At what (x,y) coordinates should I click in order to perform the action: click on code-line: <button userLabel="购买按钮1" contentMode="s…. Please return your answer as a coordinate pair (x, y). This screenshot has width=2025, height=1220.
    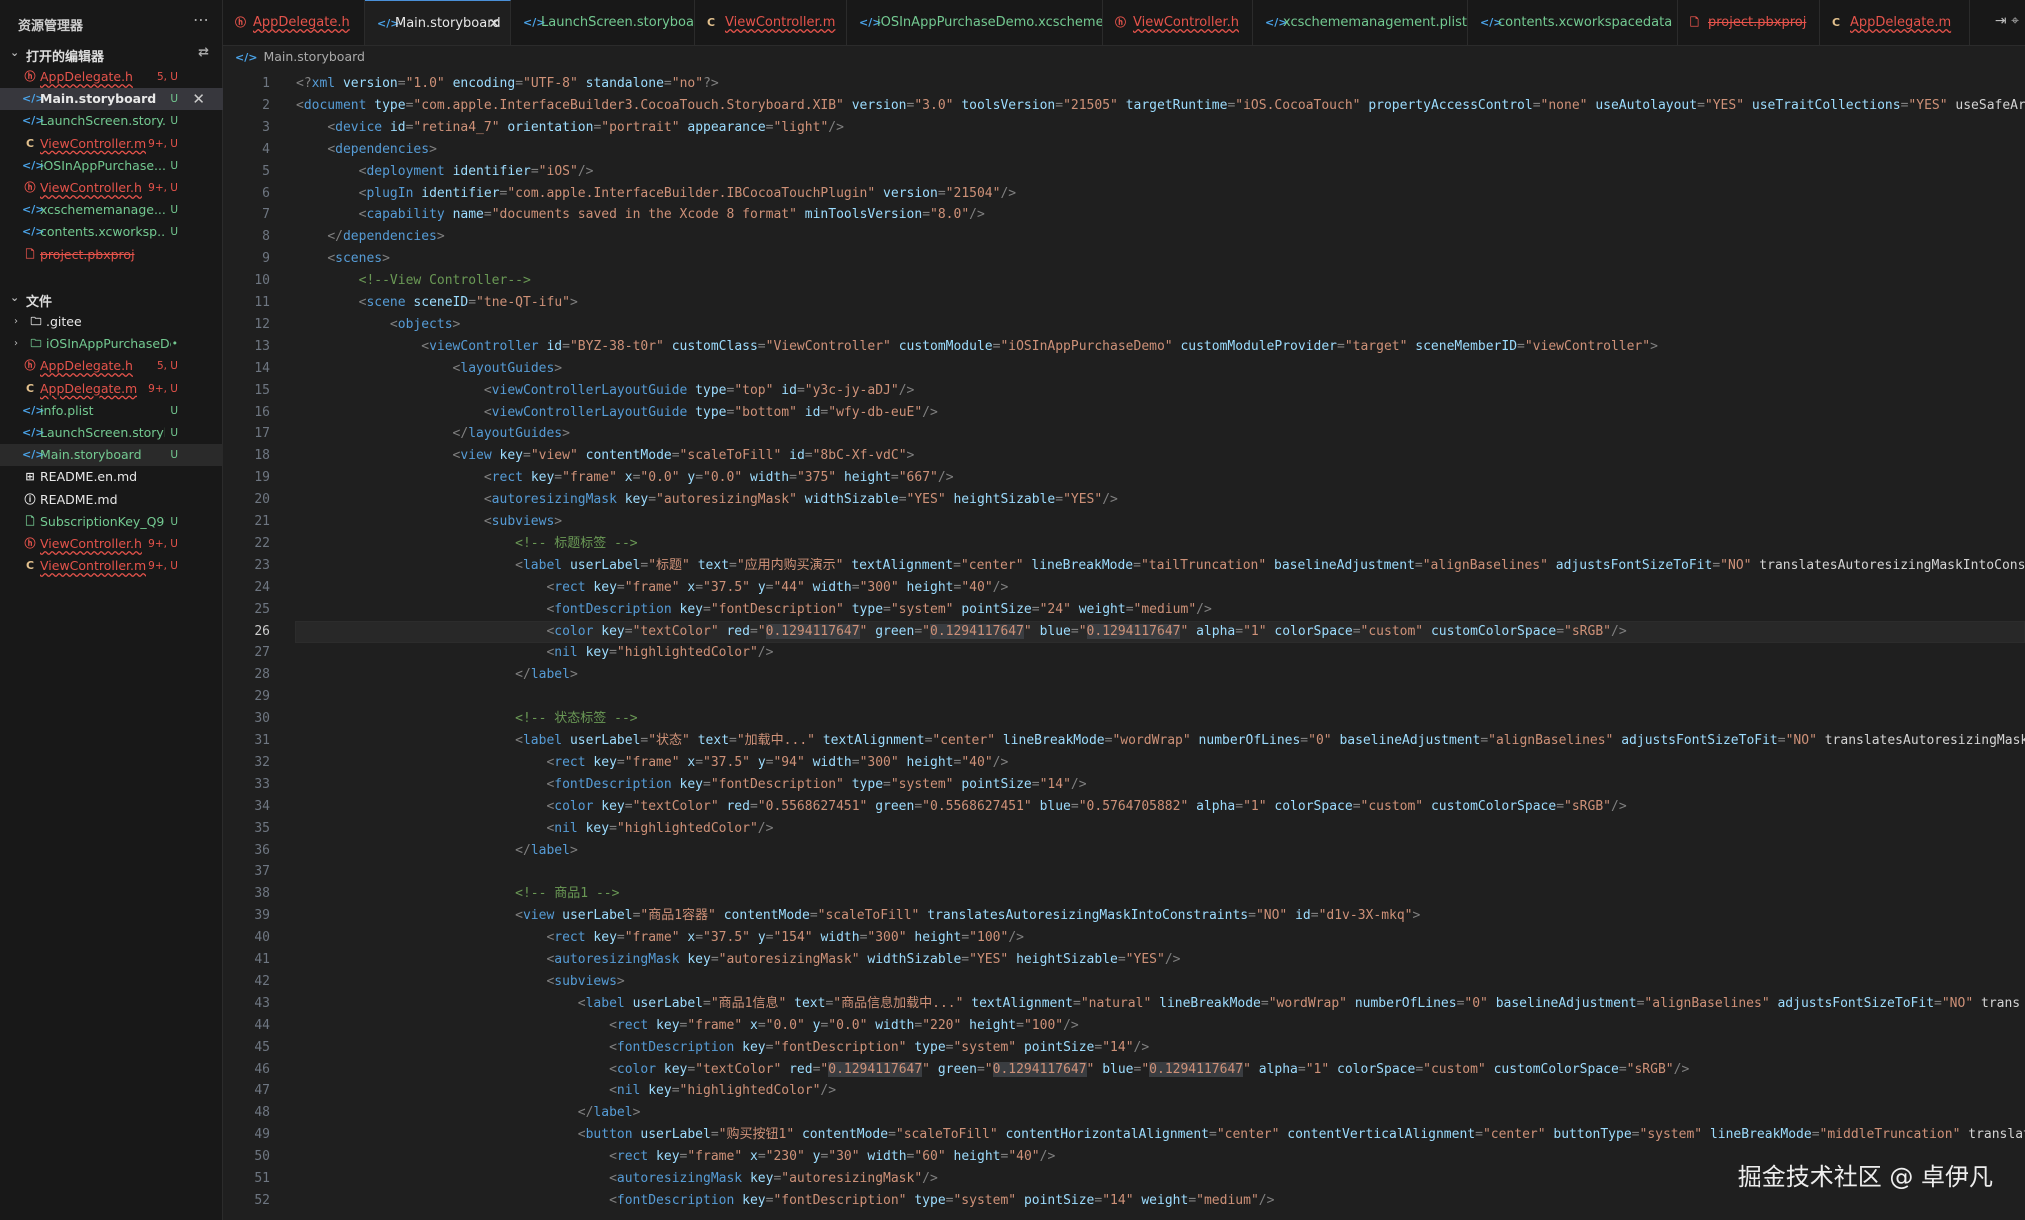
    Looking at the image, I should click on (1160, 1135).